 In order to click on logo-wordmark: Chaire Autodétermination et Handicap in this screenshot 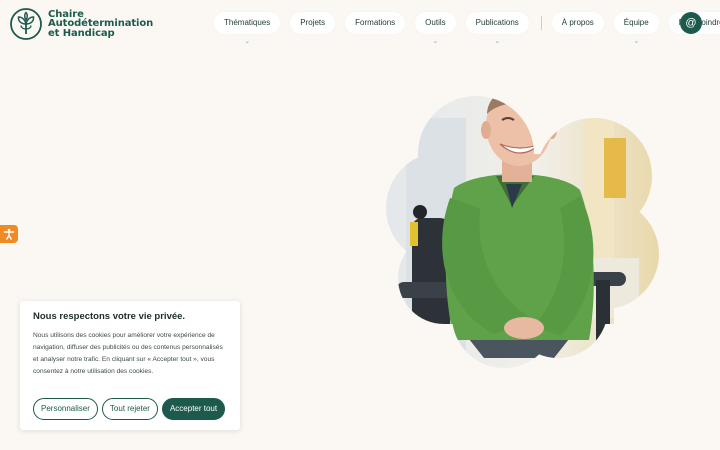, I will do `click(100, 24)`.